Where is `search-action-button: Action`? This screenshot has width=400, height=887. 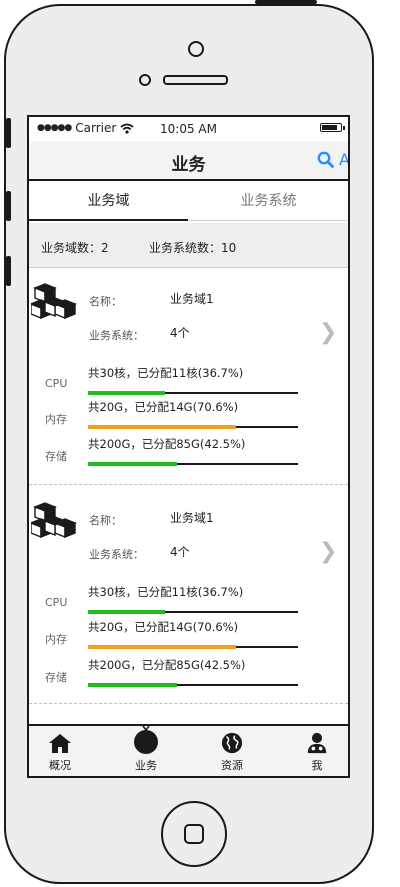 search-action-button: Action is located at coordinates (333, 159).